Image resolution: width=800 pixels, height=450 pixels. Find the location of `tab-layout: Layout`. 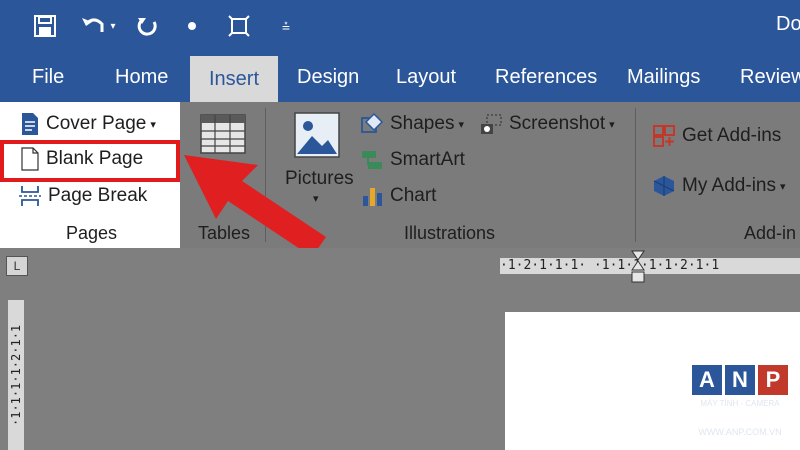

tab-layout: Layout is located at coordinates (426, 77).